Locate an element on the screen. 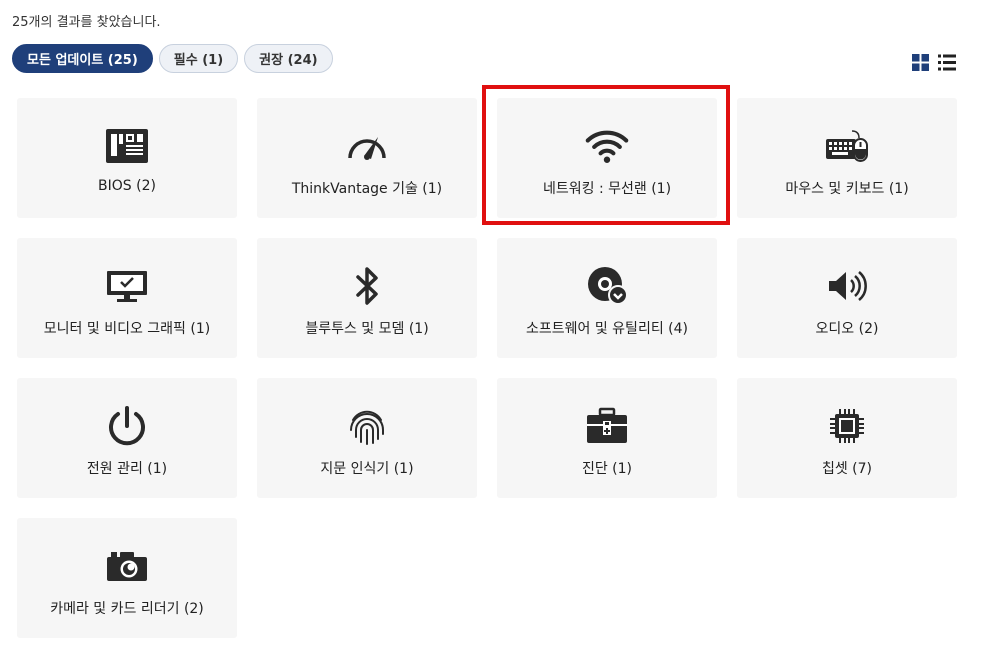 This screenshot has width=994, height=653. category-card-software-utilities: 소프트웨어 및 유틸리티 (4) is located at coordinates (607, 298).